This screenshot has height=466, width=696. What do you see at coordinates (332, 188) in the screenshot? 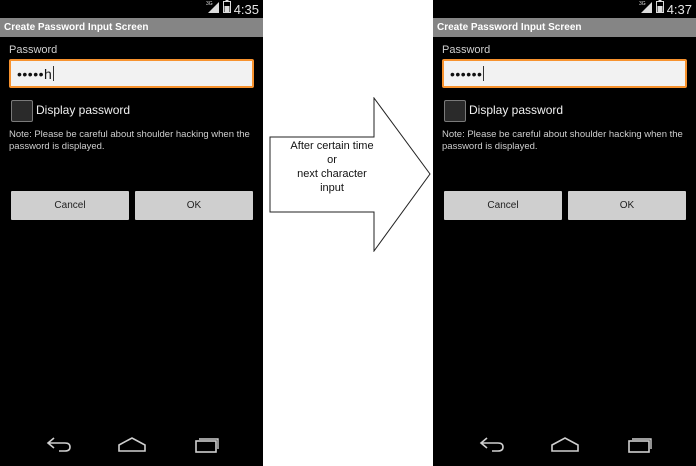
I see `arrow-caption-line: input` at bounding box center [332, 188].